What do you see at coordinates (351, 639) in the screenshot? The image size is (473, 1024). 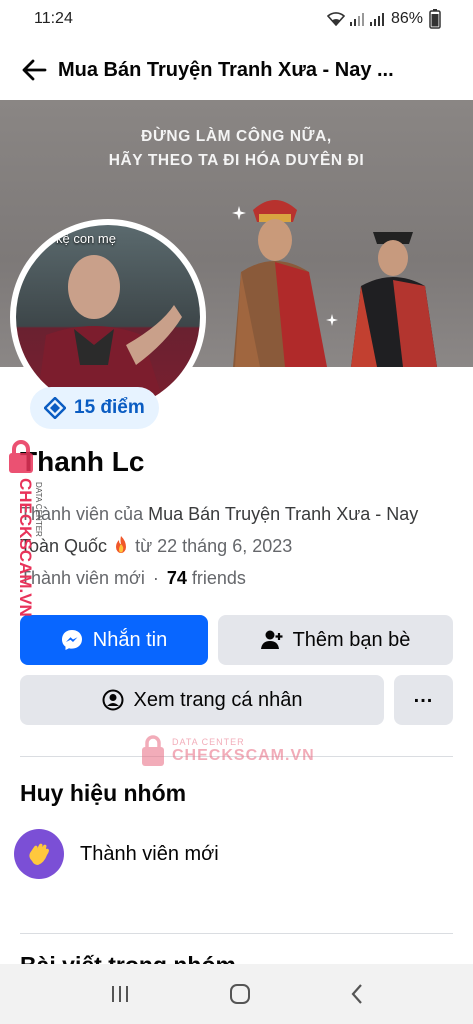 I see `add-friend-label: Thêm bạn bè` at bounding box center [351, 639].